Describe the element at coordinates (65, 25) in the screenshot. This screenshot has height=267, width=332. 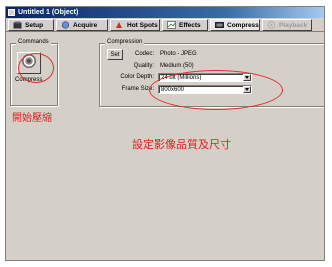
I see `acquire-icon` at that location.